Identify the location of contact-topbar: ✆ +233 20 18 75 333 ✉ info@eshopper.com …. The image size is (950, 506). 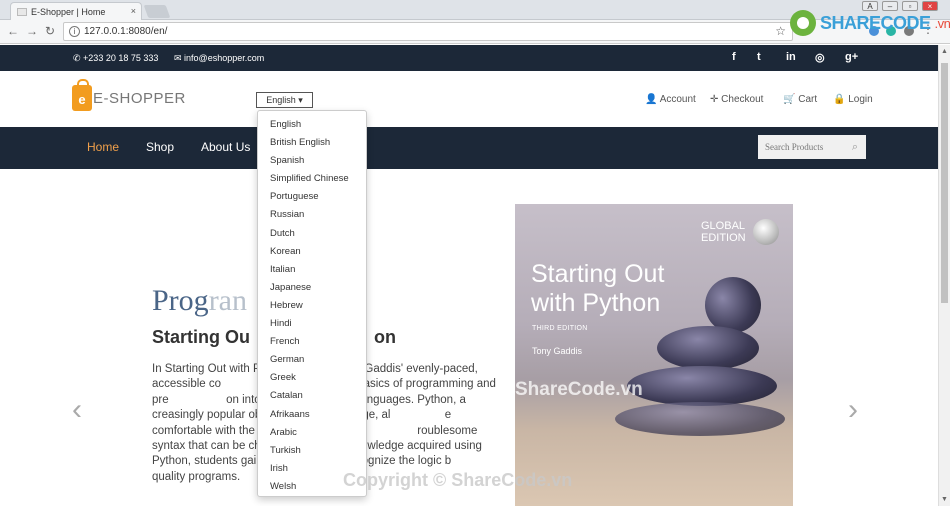
(469, 58).